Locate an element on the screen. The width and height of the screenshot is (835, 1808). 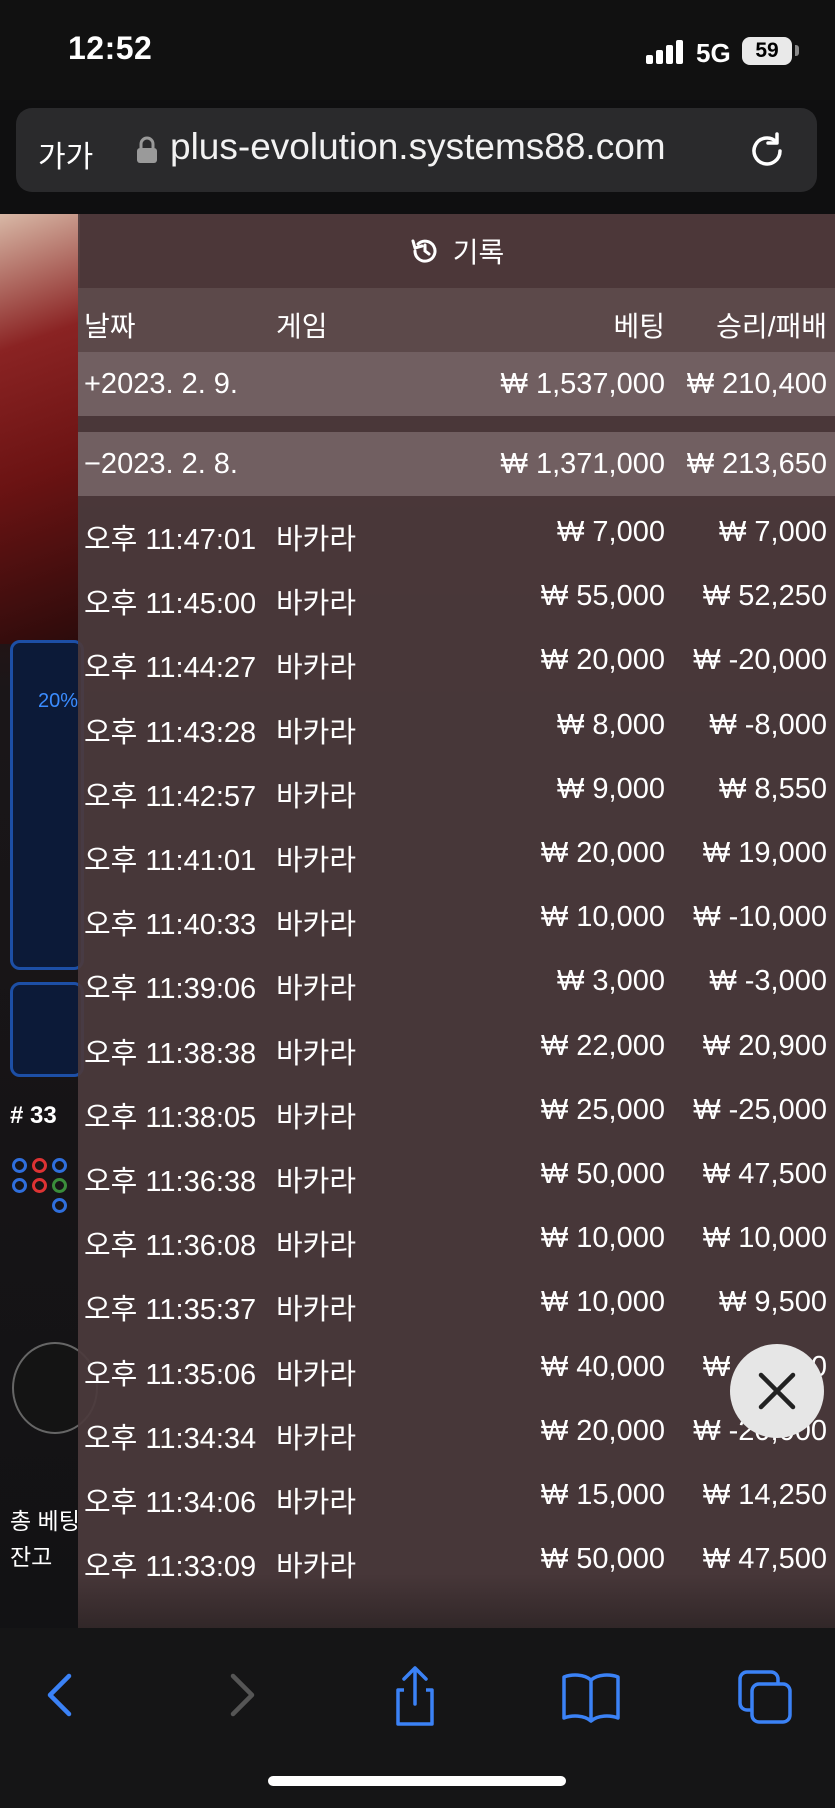
row-win-loss: ₩ -8,000 is located at coordinates (768, 724).